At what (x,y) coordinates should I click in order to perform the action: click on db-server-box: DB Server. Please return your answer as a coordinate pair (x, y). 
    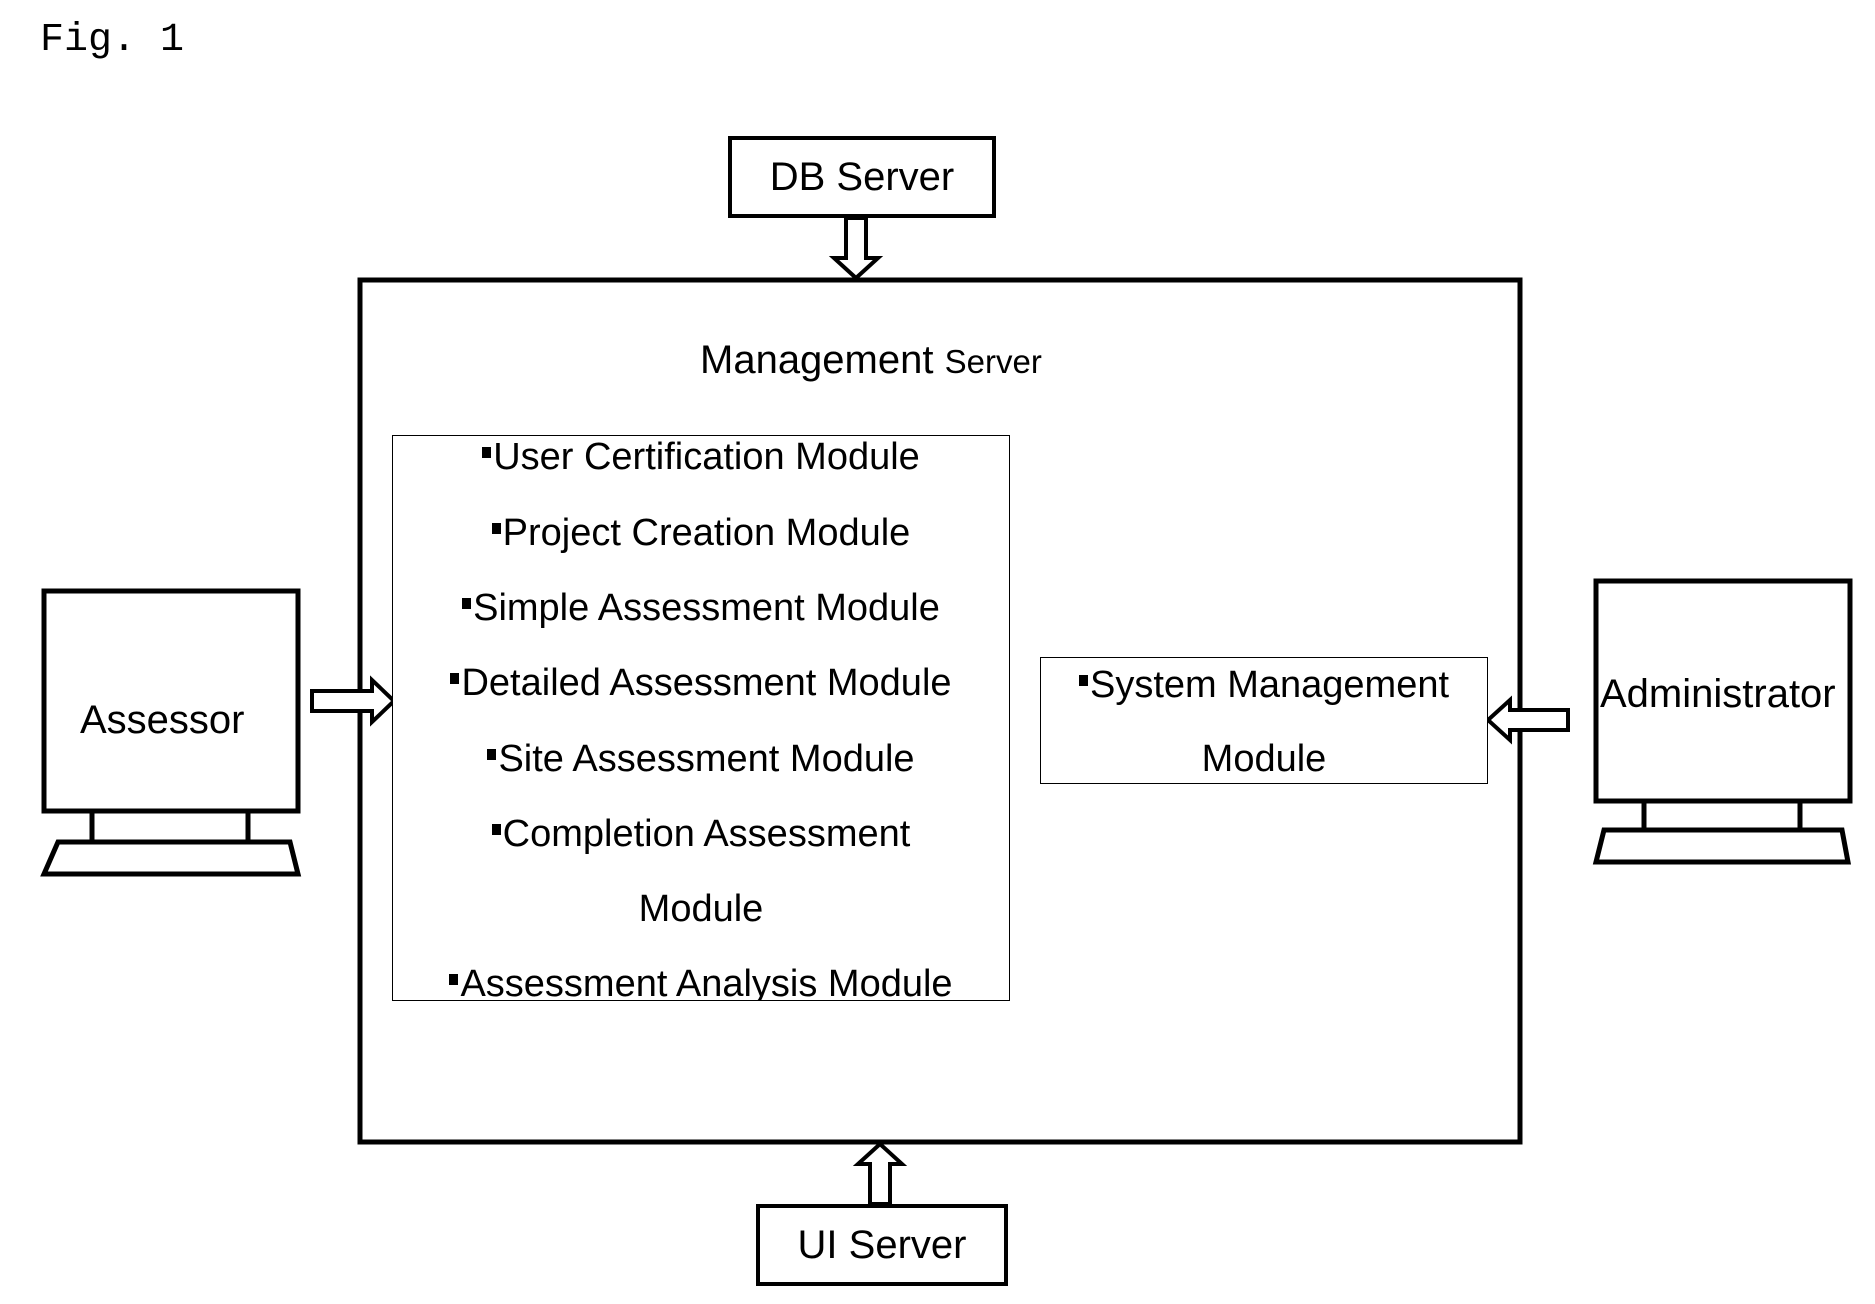
    Looking at the image, I should click on (862, 177).